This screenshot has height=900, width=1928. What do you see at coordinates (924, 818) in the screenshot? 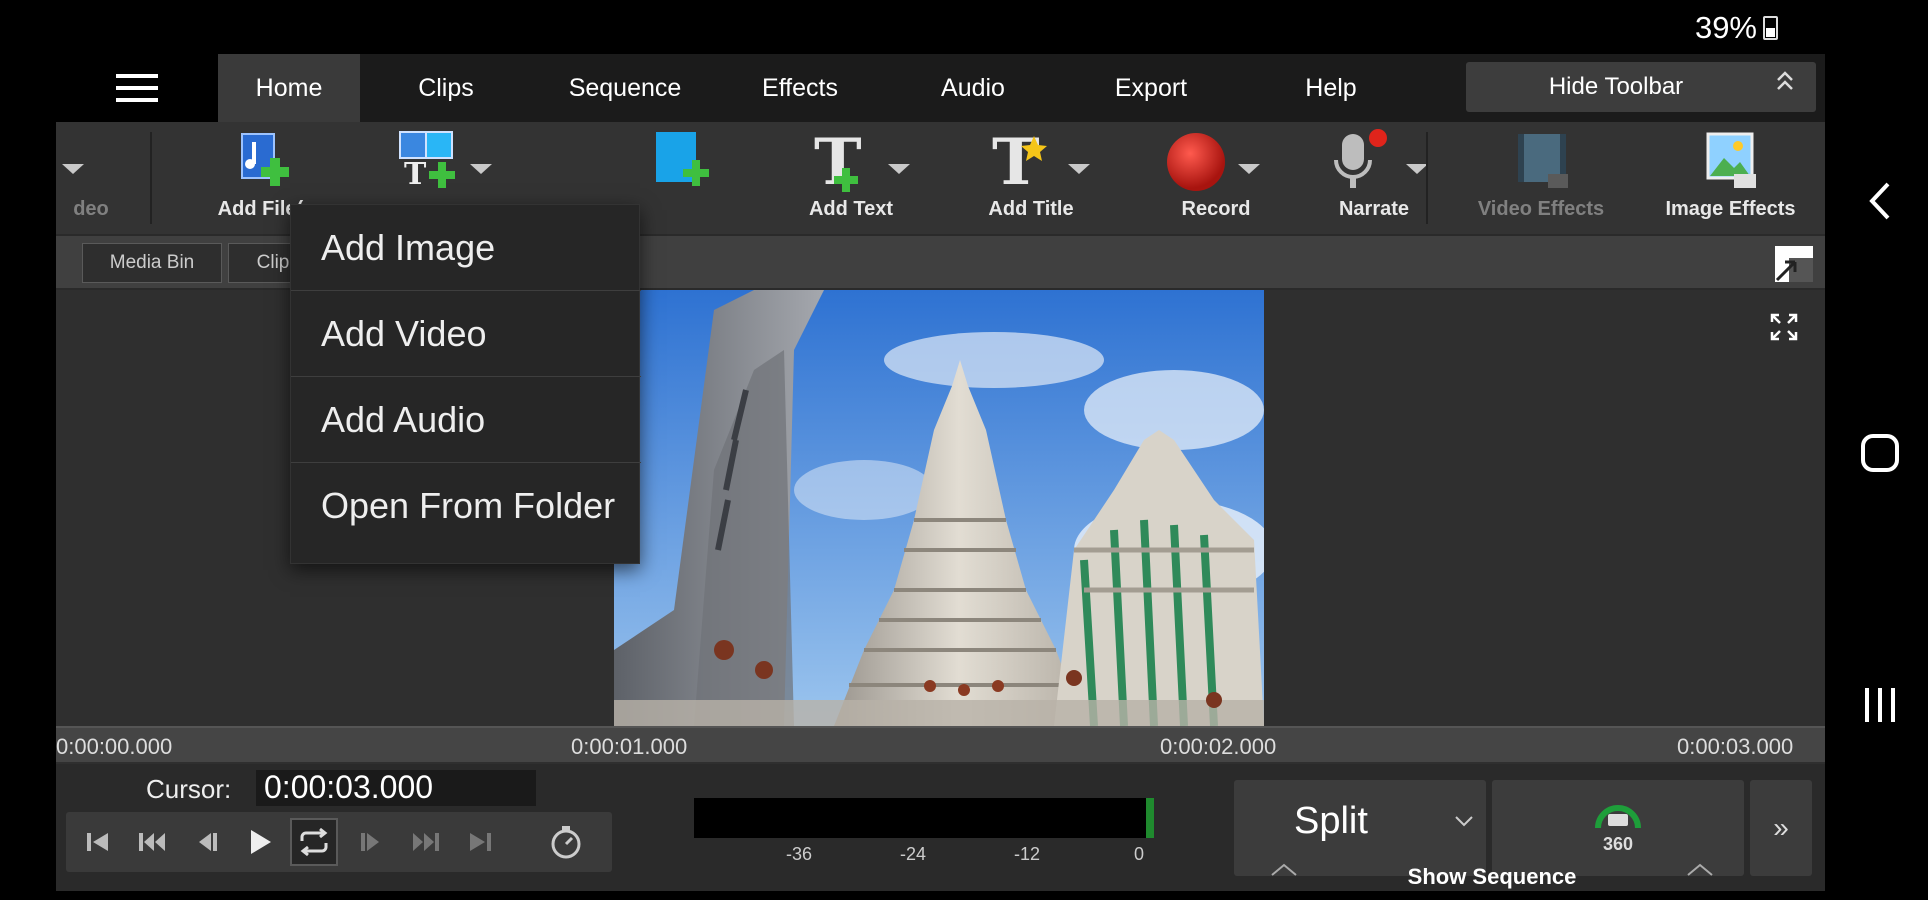
I see `audio-level-meter` at bounding box center [924, 818].